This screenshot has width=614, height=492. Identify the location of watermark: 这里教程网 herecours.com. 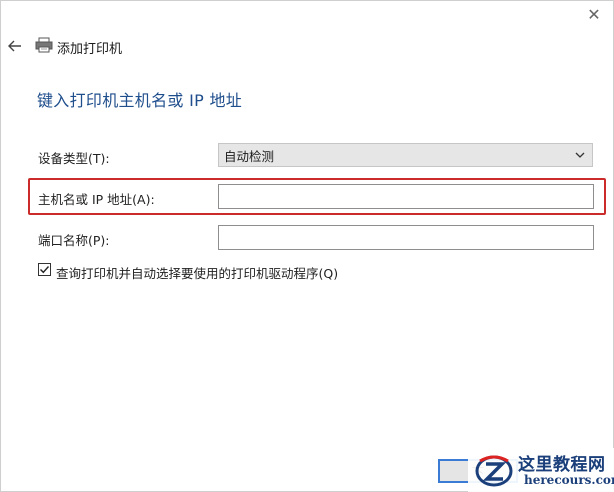
(541, 470).